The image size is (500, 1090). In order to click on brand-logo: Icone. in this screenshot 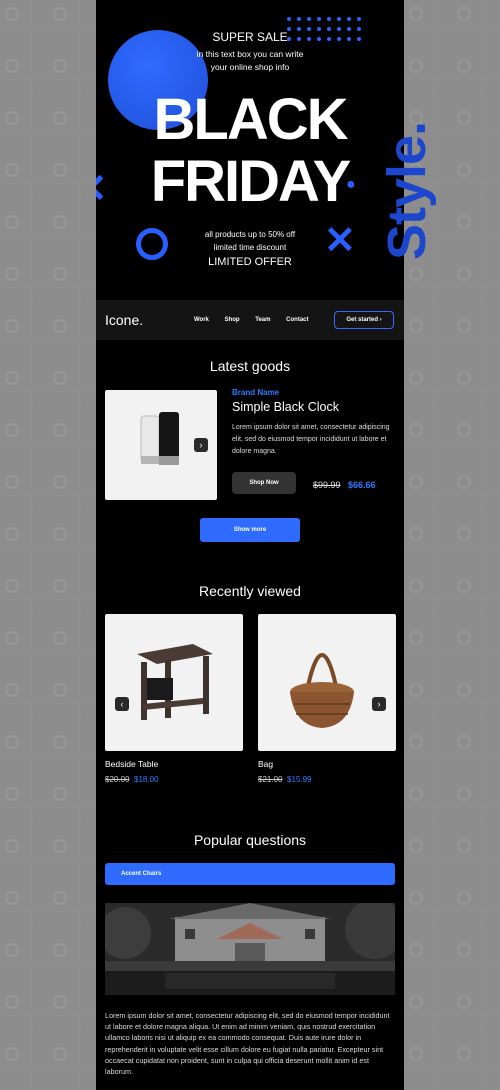, I will do `click(124, 320)`.